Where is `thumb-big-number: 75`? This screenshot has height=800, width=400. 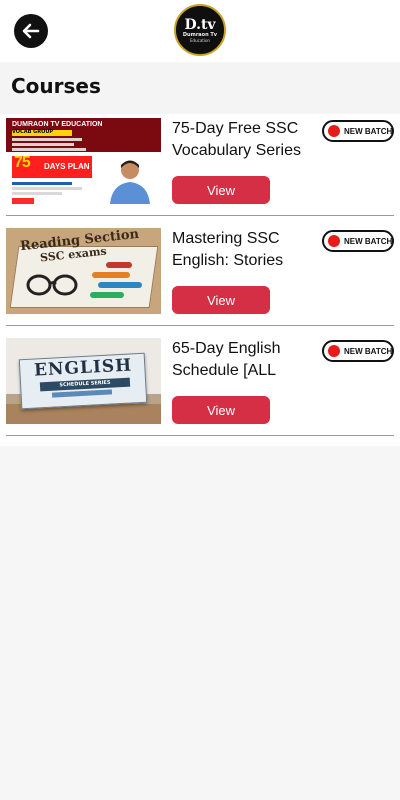
thumb-big-number: 75 is located at coordinates (22, 162).